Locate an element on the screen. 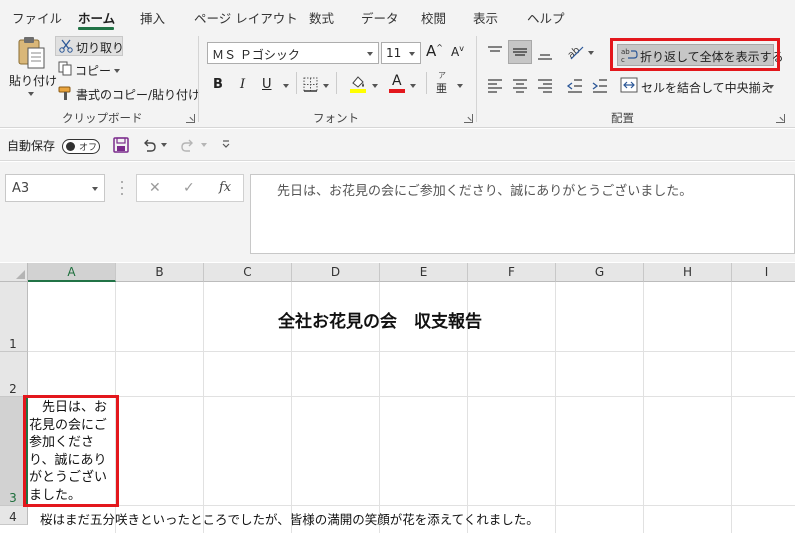 This screenshot has width=795, height=533. autosave-state: オフ is located at coordinates (88, 148).